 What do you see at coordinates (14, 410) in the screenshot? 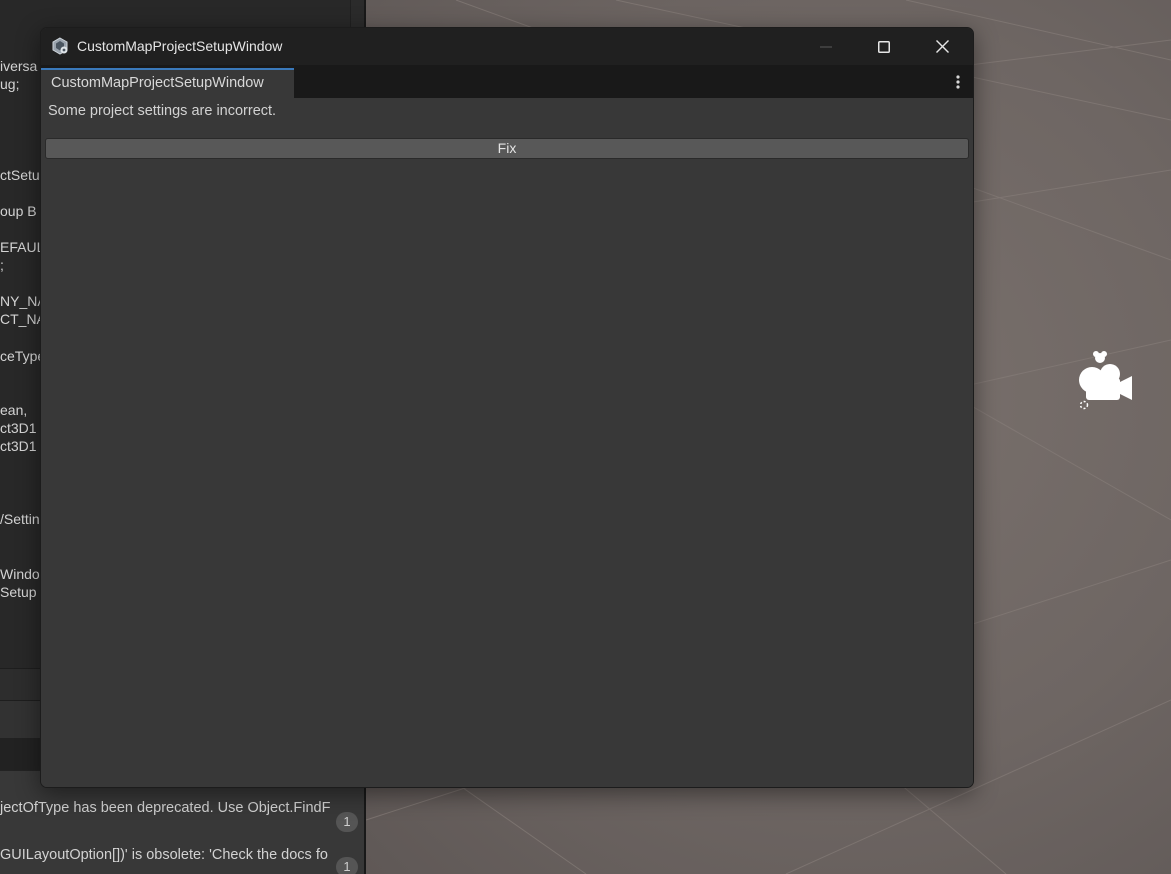
I see `code-line: ean,` at bounding box center [14, 410].